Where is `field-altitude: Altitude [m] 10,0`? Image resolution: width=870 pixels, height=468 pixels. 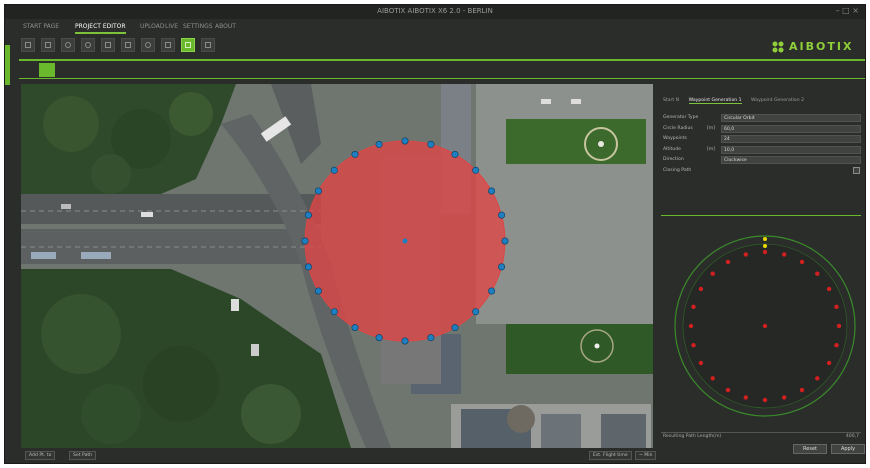
field-altitude: Altitude [m] 10,0 is located at coordinates (763, 150).